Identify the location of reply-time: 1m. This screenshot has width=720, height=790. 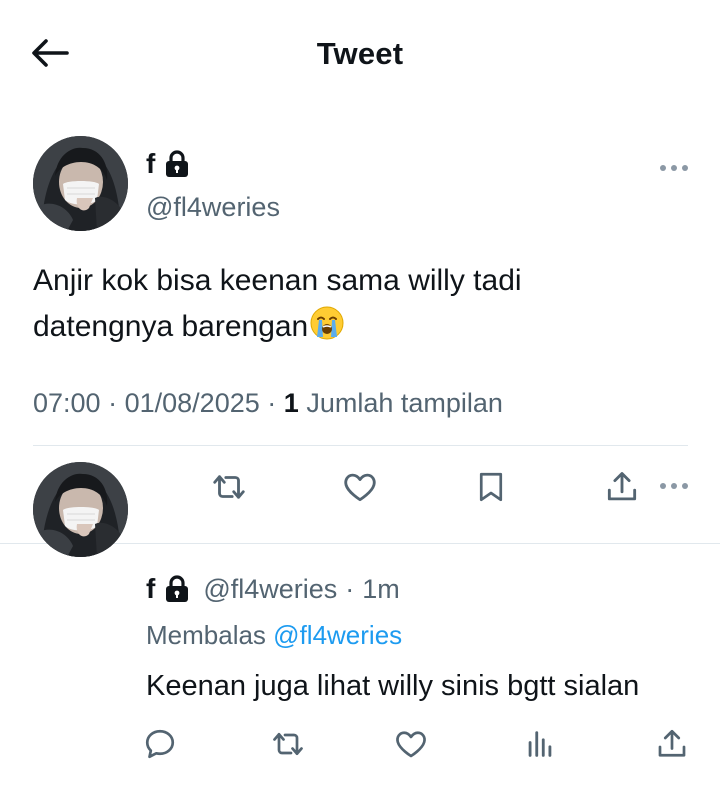
(381, 589).